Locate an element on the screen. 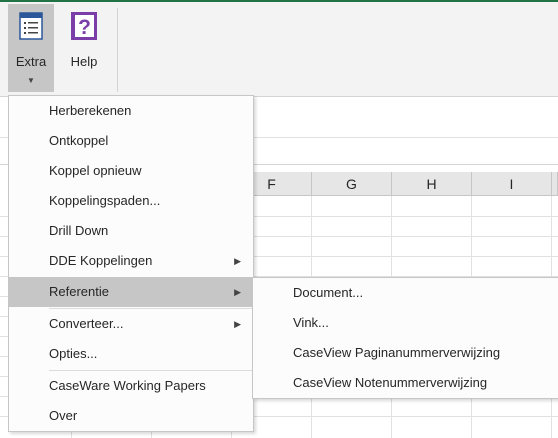 Image resolution: width=558 pixels, height=438 pixels. extra-list-icon is located at coordinates (31, 26).